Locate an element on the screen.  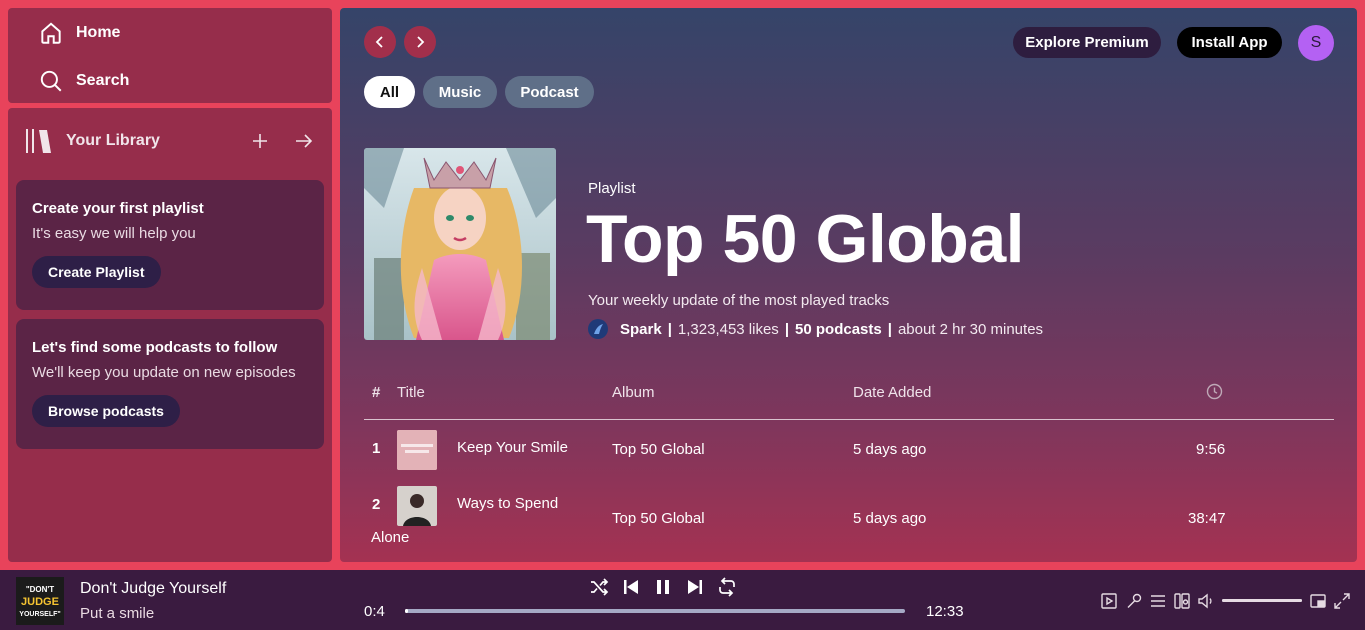
track-title-wrap: Alone is located at coordinates (390, 537).